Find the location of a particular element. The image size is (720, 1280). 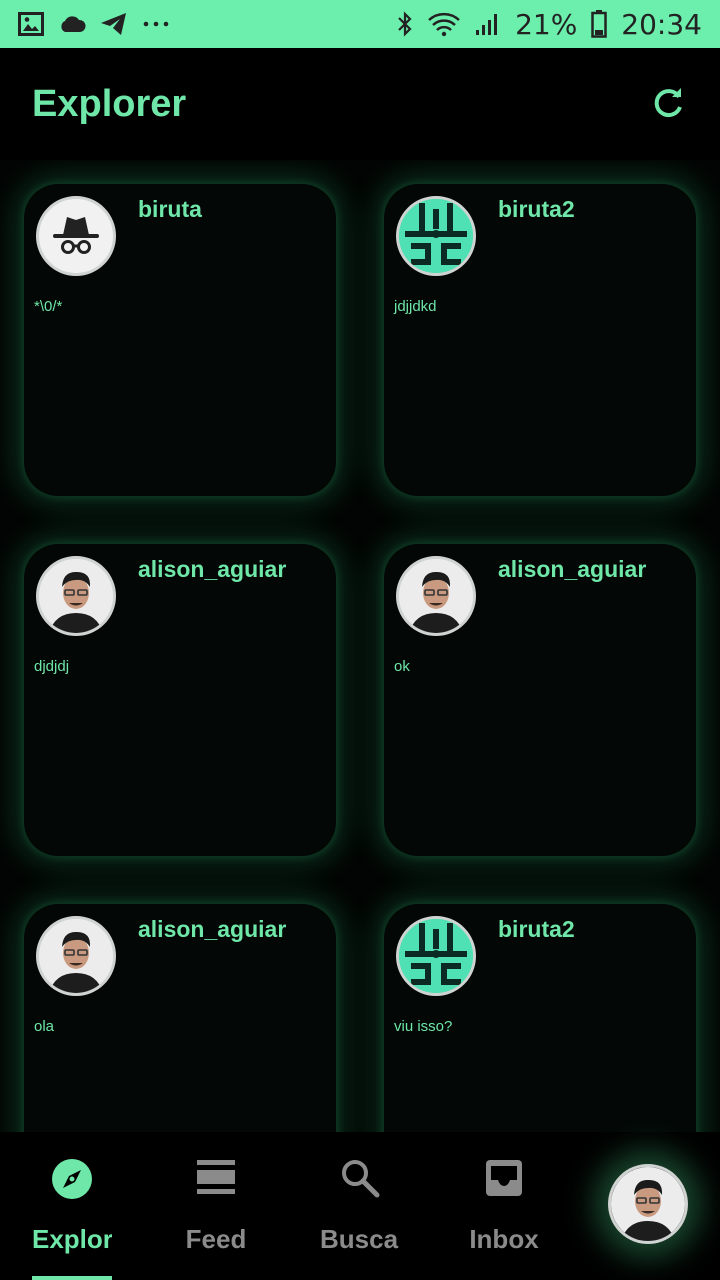

signal-icon is located at coordinates (488, 24).